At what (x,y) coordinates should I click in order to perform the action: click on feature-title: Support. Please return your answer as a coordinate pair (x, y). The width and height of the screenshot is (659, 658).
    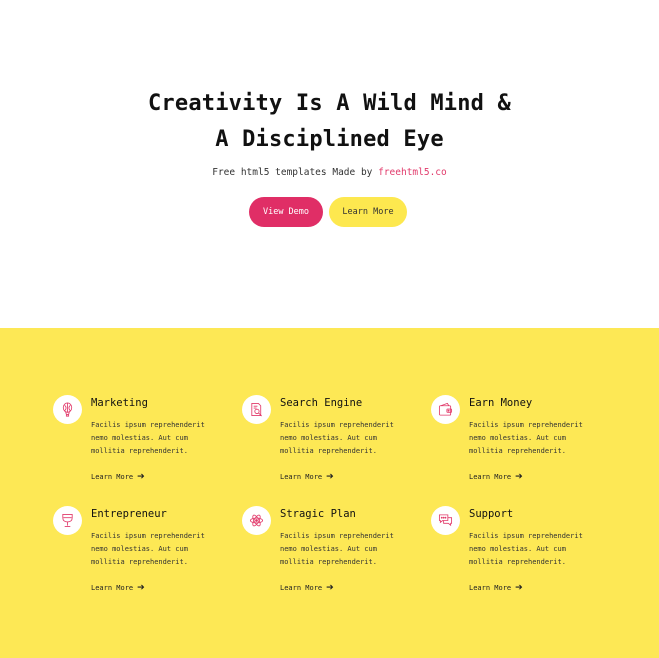
    Looking at the image, I should click on (491, 514).